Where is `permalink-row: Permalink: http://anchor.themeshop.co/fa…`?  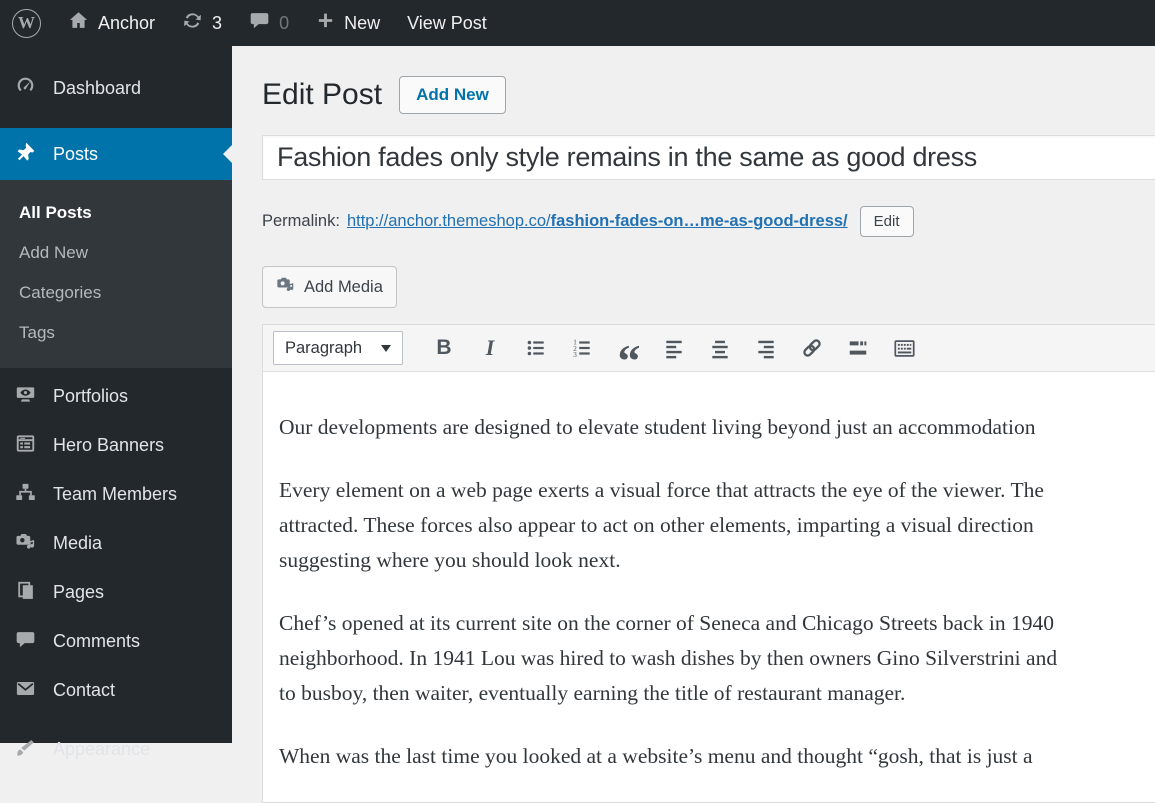
permalink-row: Permalink: http://anchor.themeshop.co/fa… is located at coordinates (708, 221).